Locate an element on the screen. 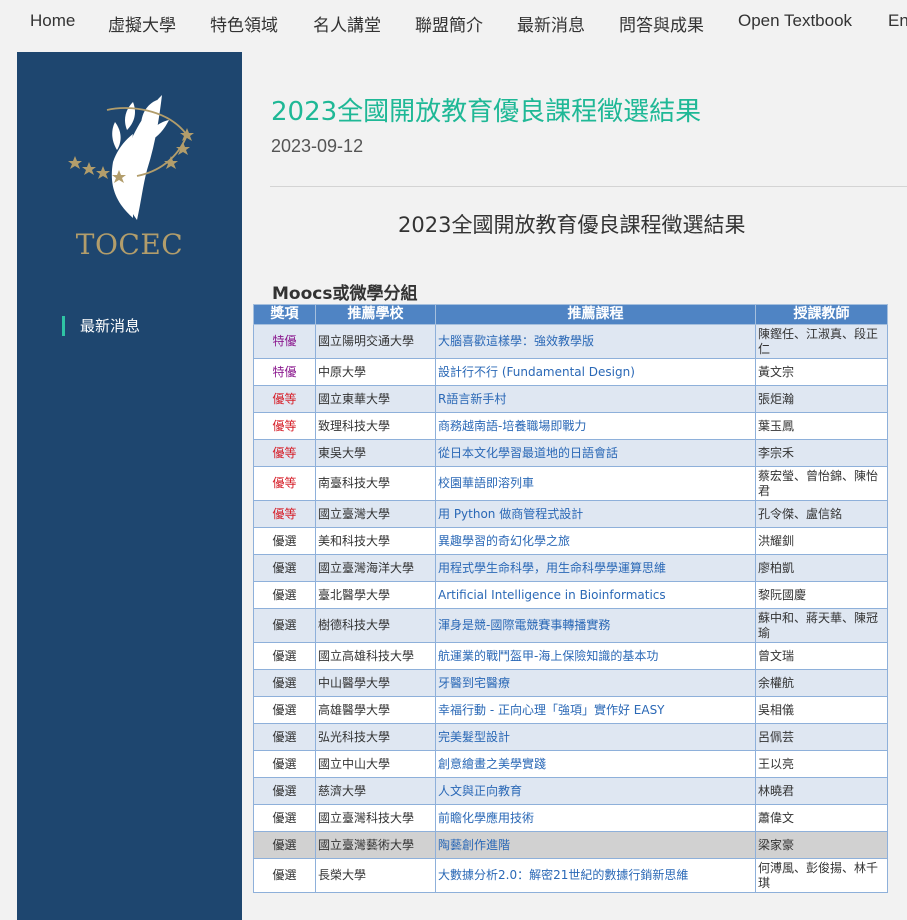  teacher-cell: 蘇中和、蔣天華、陳冠瑜 is located at coordinates (821, 625).